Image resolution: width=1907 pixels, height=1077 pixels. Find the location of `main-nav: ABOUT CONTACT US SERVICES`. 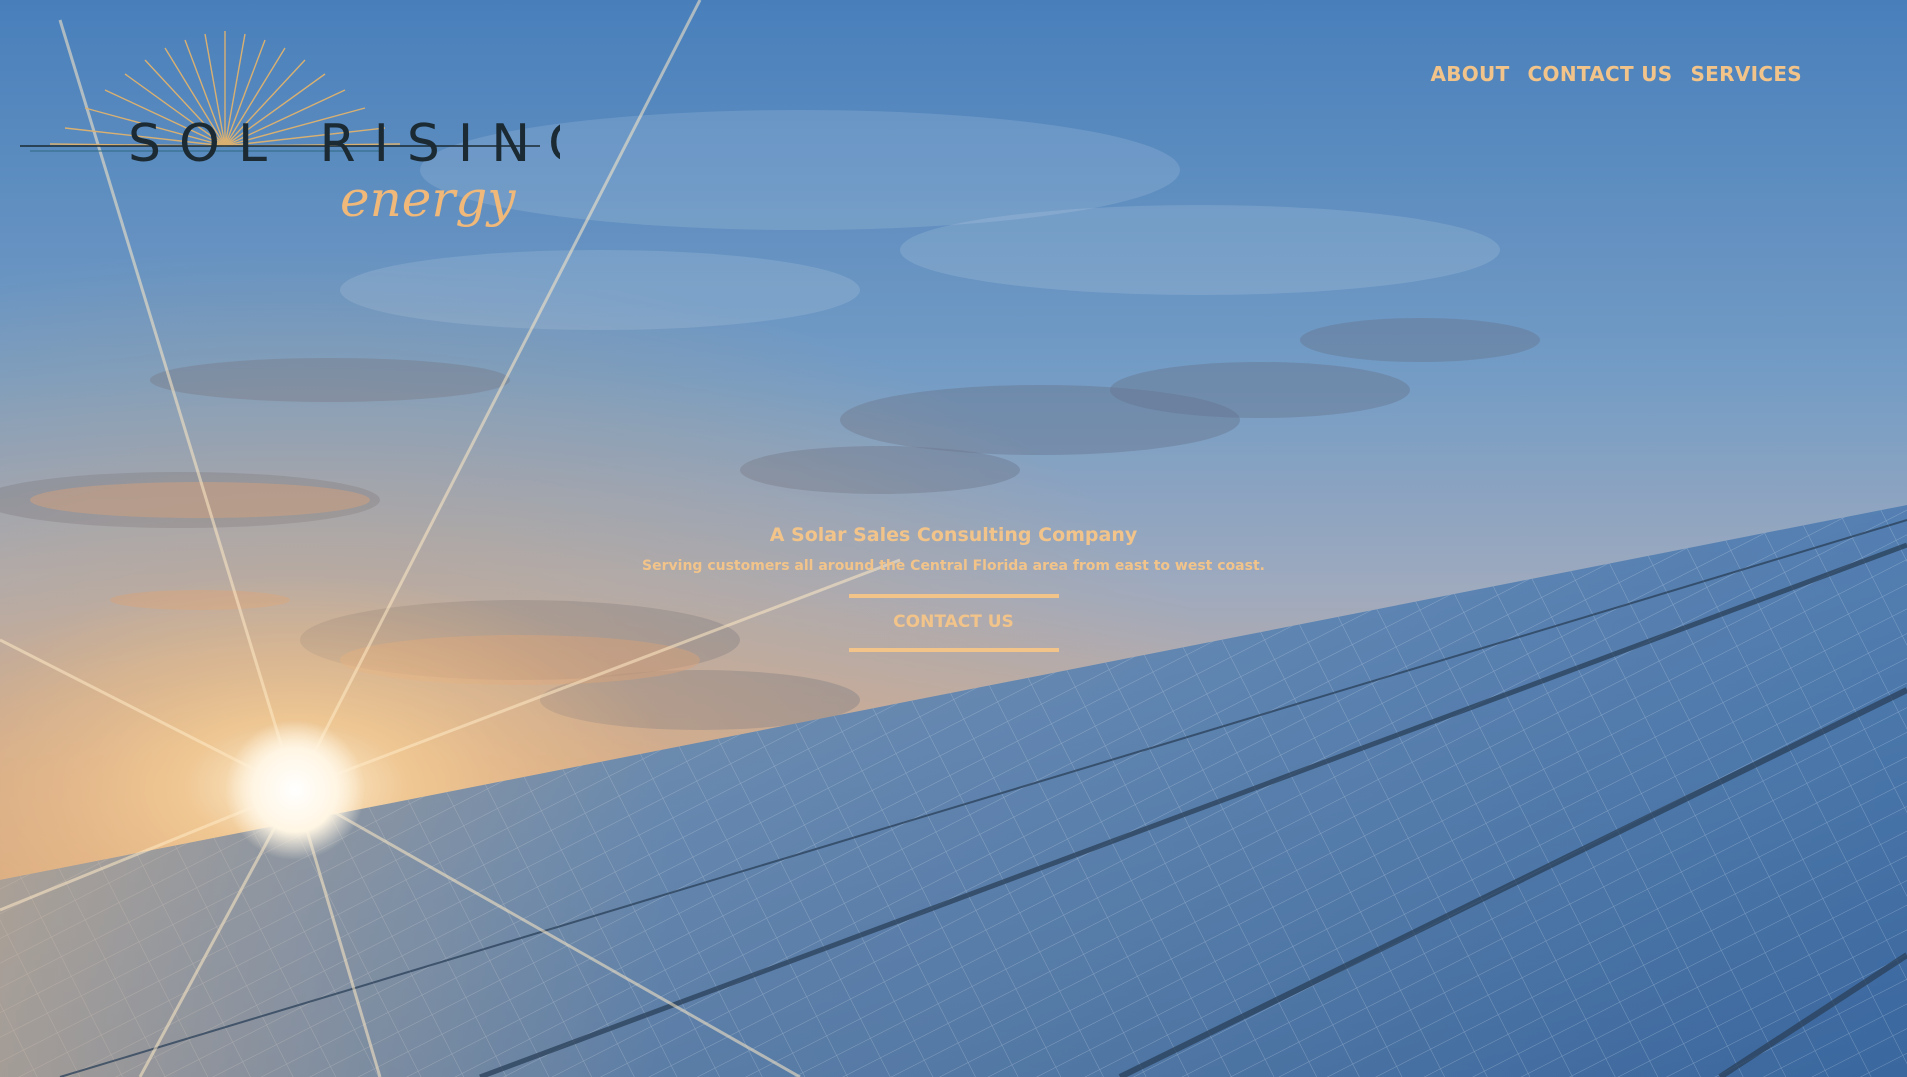

main-nav: ABOUT CONTACT US SERVICES is located at coordinates (1616, 74).